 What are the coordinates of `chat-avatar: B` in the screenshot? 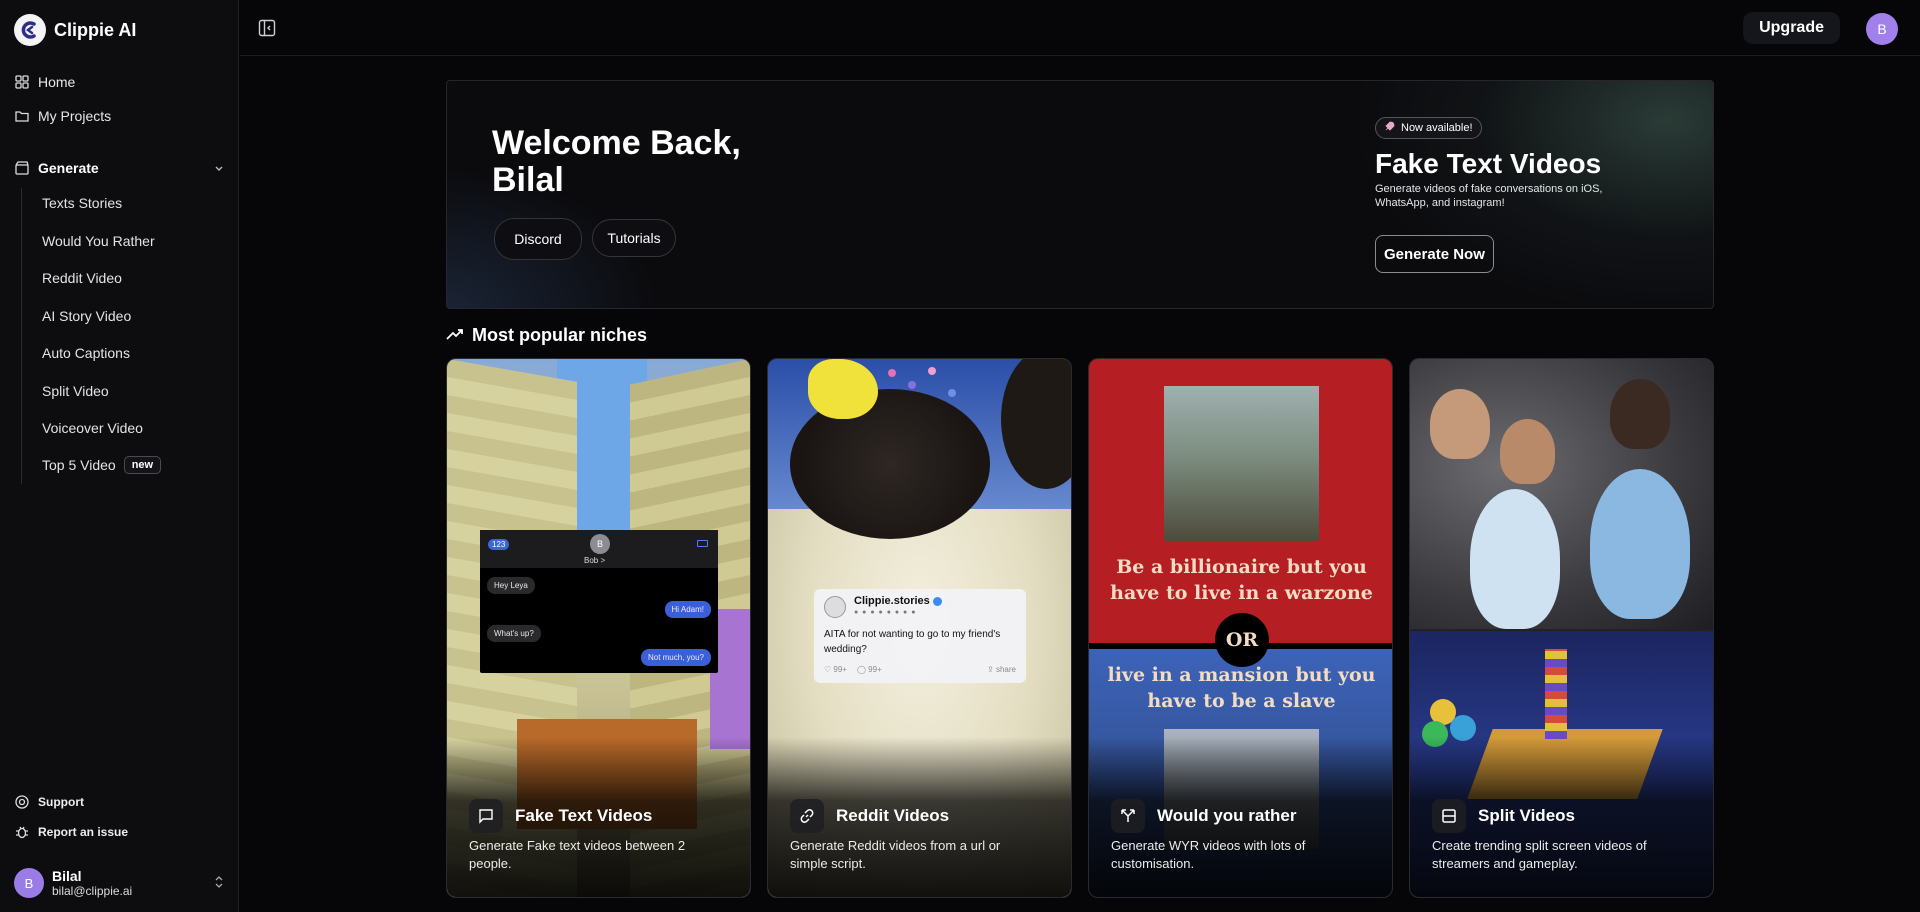 It's located at (600, 544).